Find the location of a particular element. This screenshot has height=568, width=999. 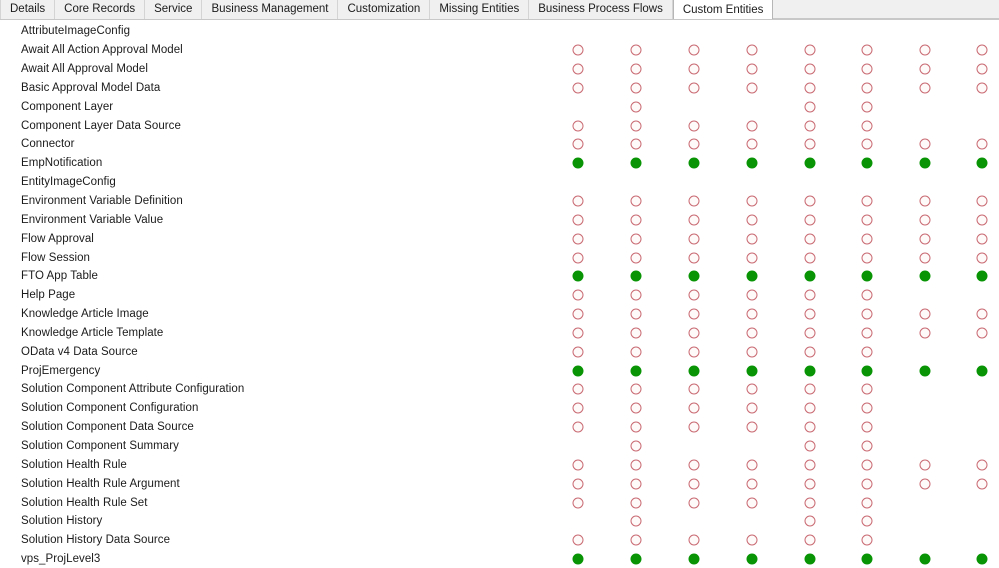

table-row: EmpNotification is located at coordinates (499, 163).